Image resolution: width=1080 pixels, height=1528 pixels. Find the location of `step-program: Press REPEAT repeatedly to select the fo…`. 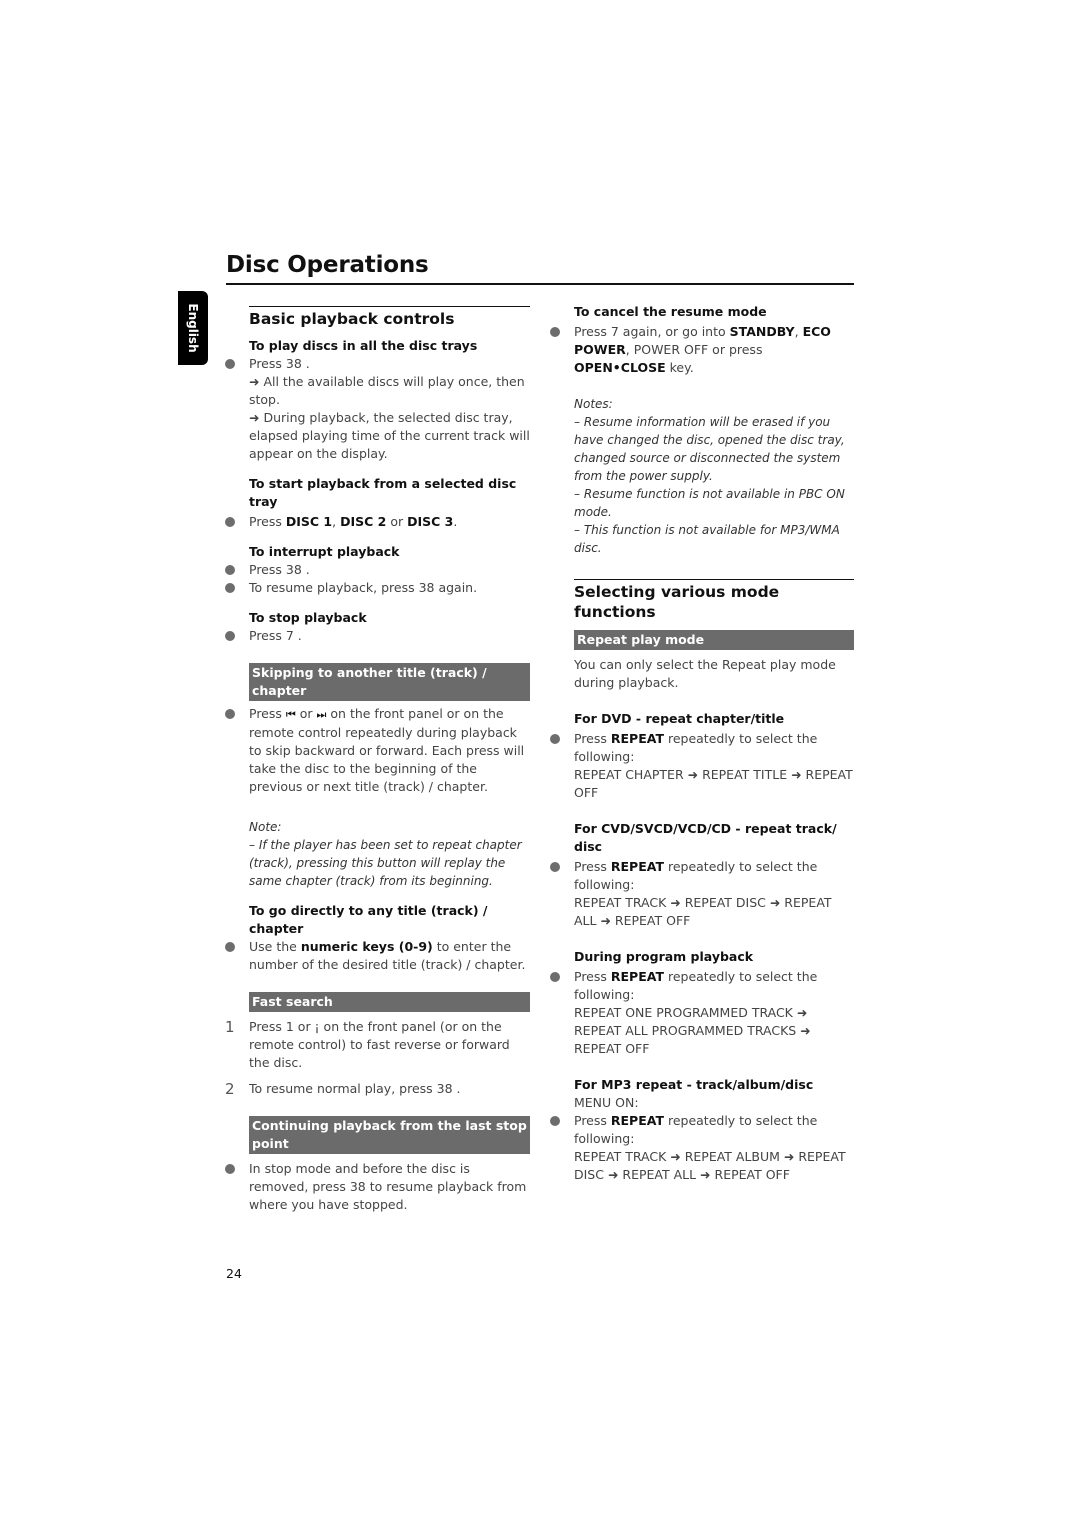

step-program: Press REPEAT repeatedly to select the fo… is located at coordinates (702, 986).